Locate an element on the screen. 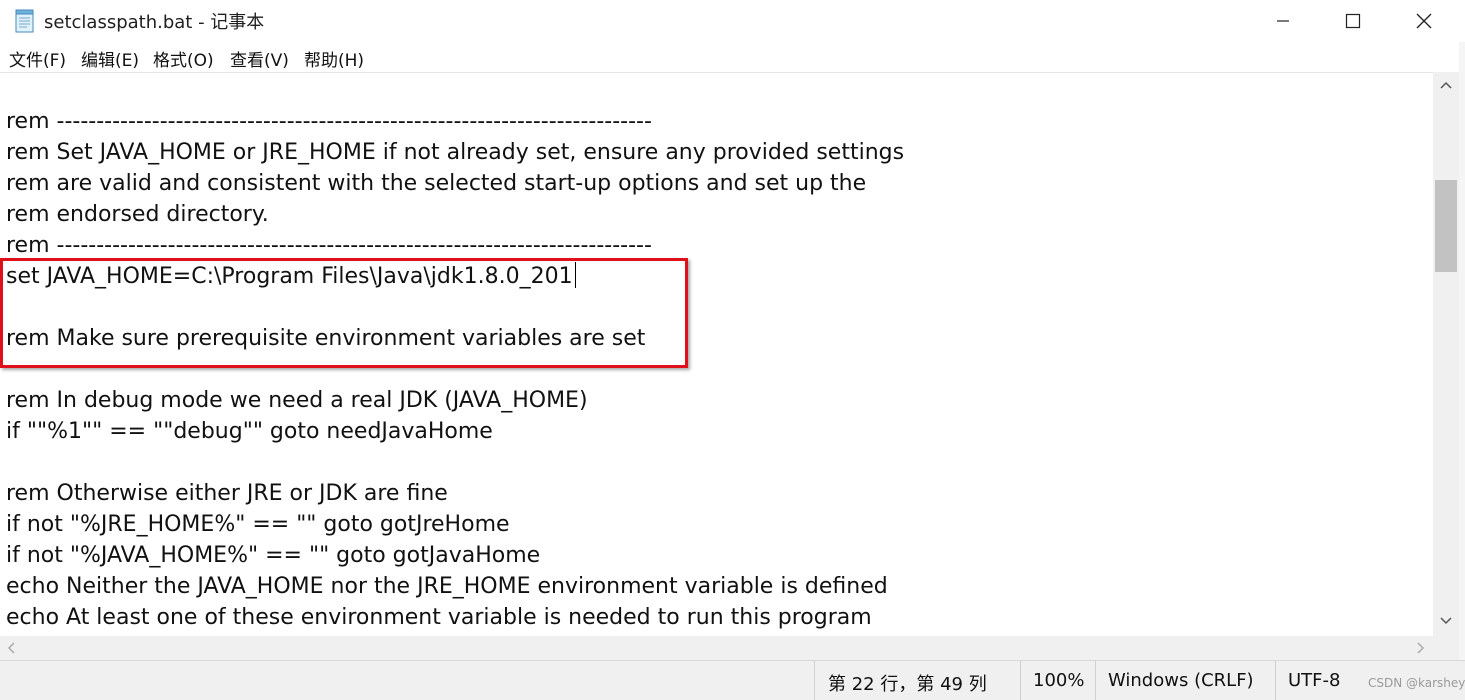 The height and width of the screenshot is (700, 1465). minimize-icon is located at coordinates (1283, 21).